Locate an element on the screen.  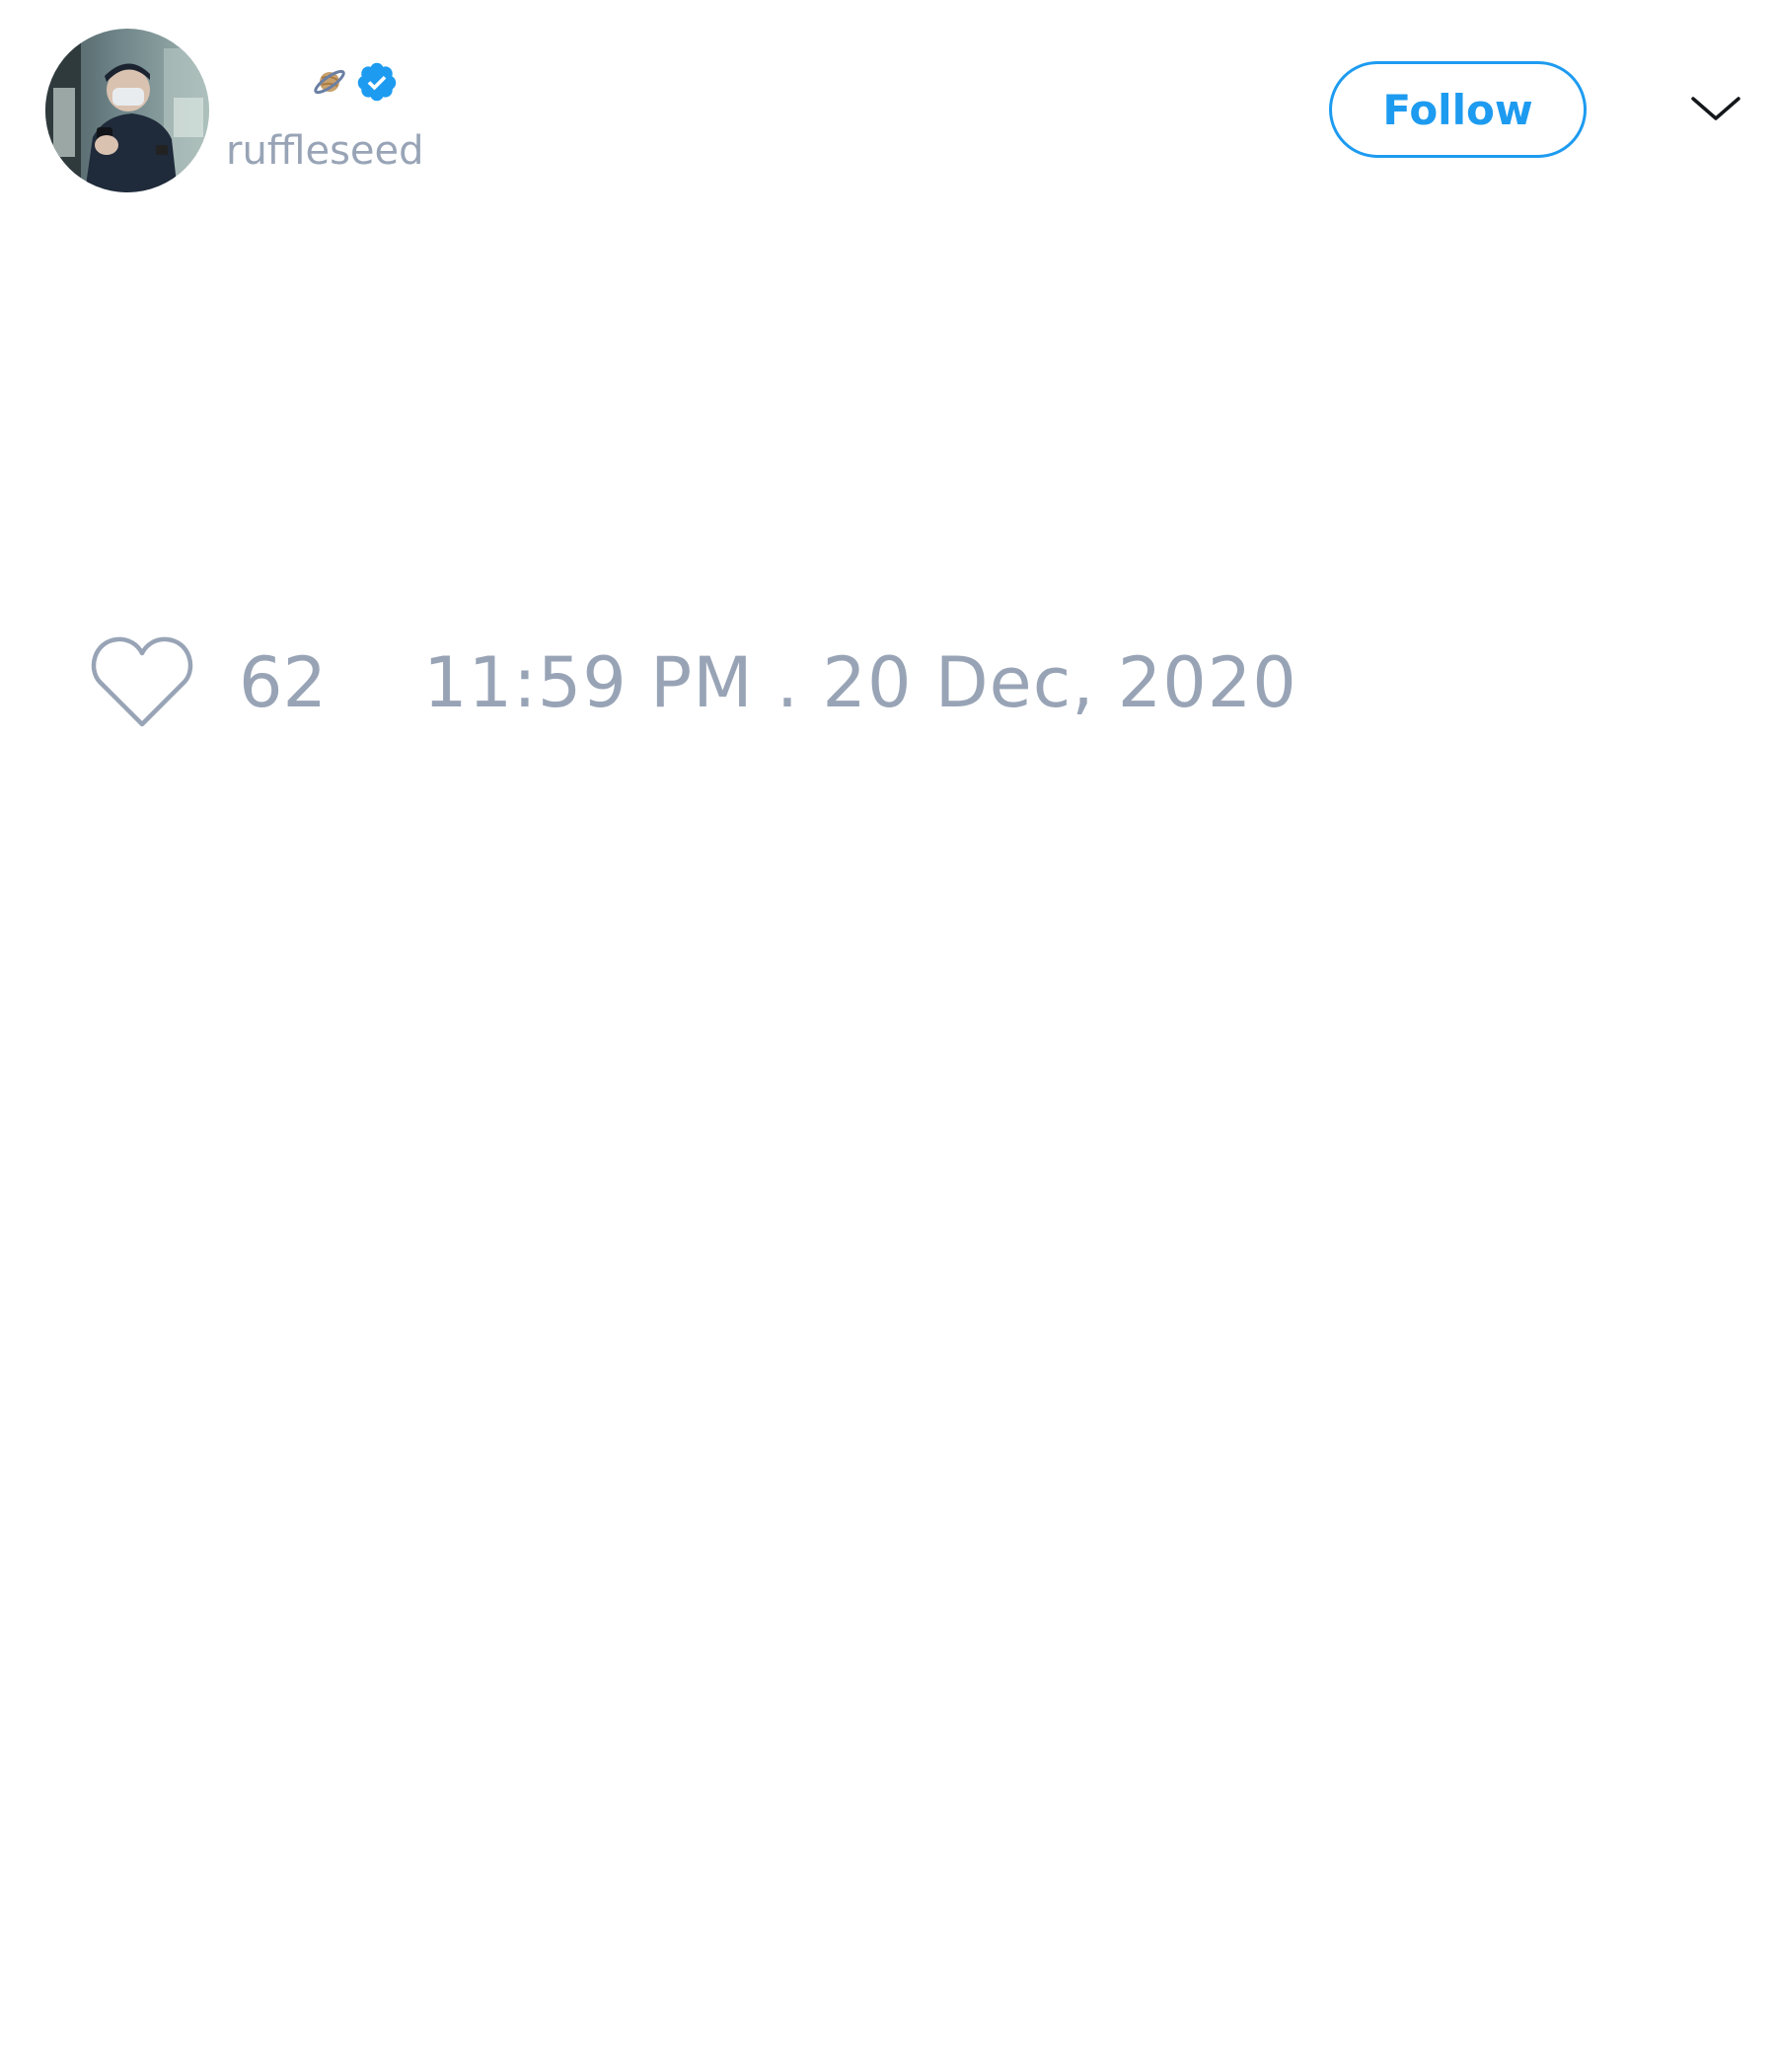
author-name-row is located at coordinates (352, 82).